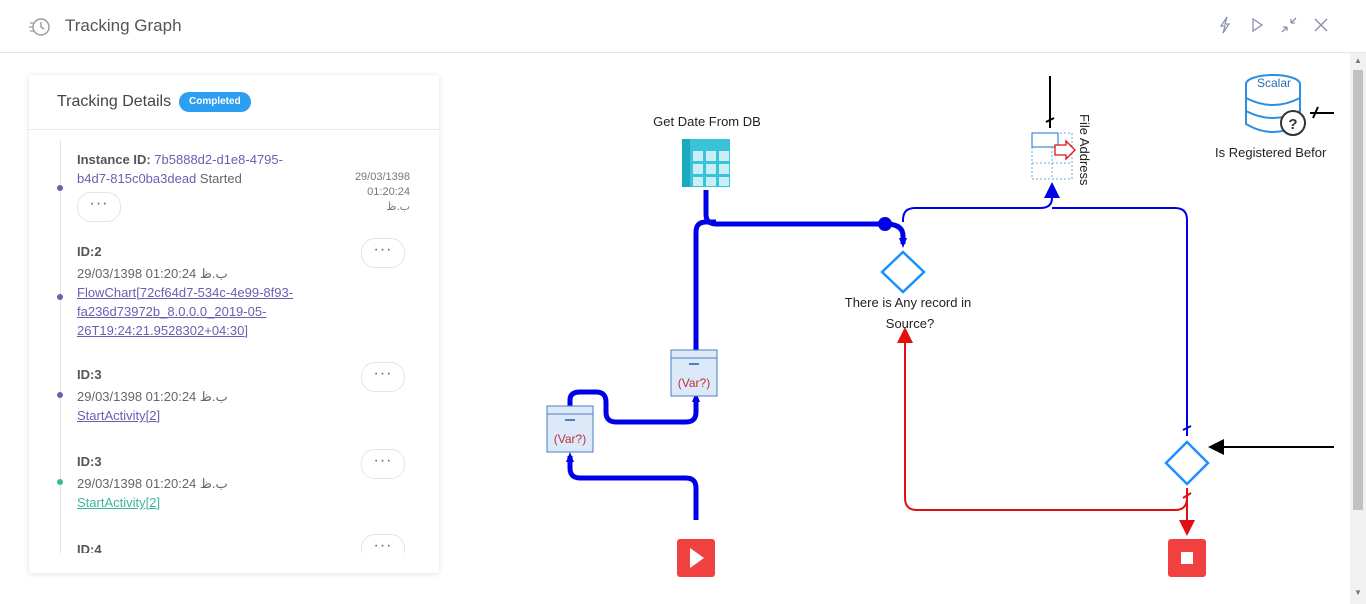 The image size is (1366, 604). What do you see at coordinates (388, 199) in the screenshot?
I see `instance-time-value: 01:20:24 ب.ظ` at bounding box center [388, 199].